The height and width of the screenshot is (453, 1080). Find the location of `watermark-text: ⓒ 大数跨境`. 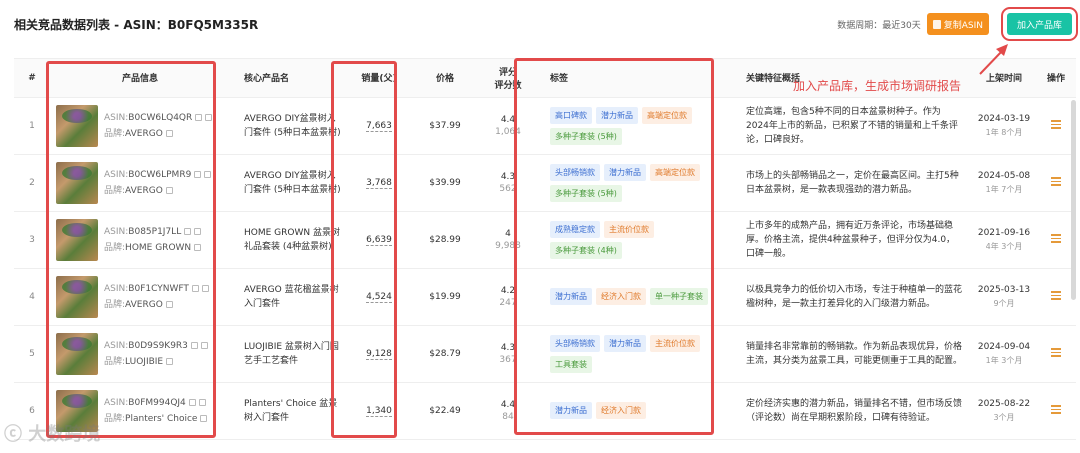

watermark-text: ⓒ 大数跨境 is located at coordinates (52, 434).